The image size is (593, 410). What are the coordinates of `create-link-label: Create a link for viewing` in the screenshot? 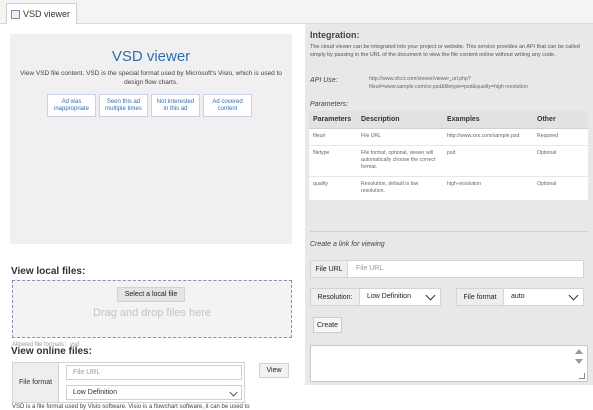 It's located at (347, 244).